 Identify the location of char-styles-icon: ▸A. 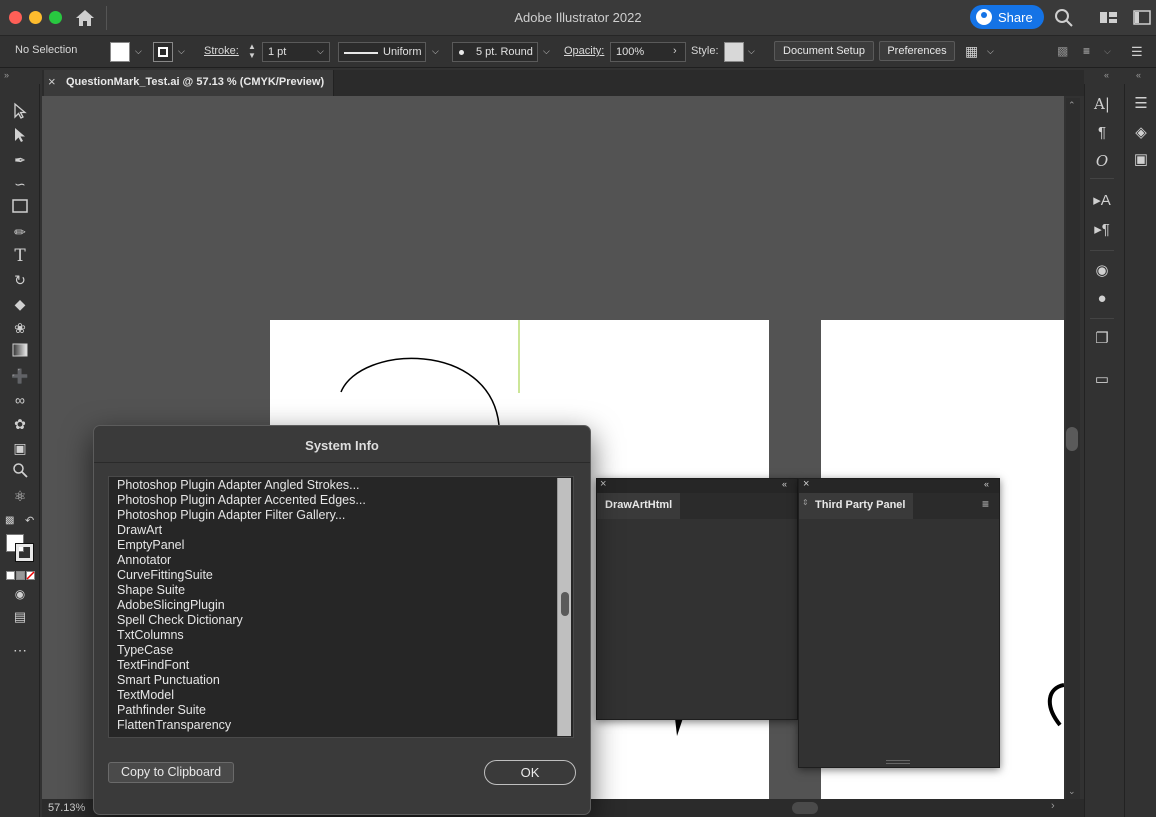
(1102, 201).